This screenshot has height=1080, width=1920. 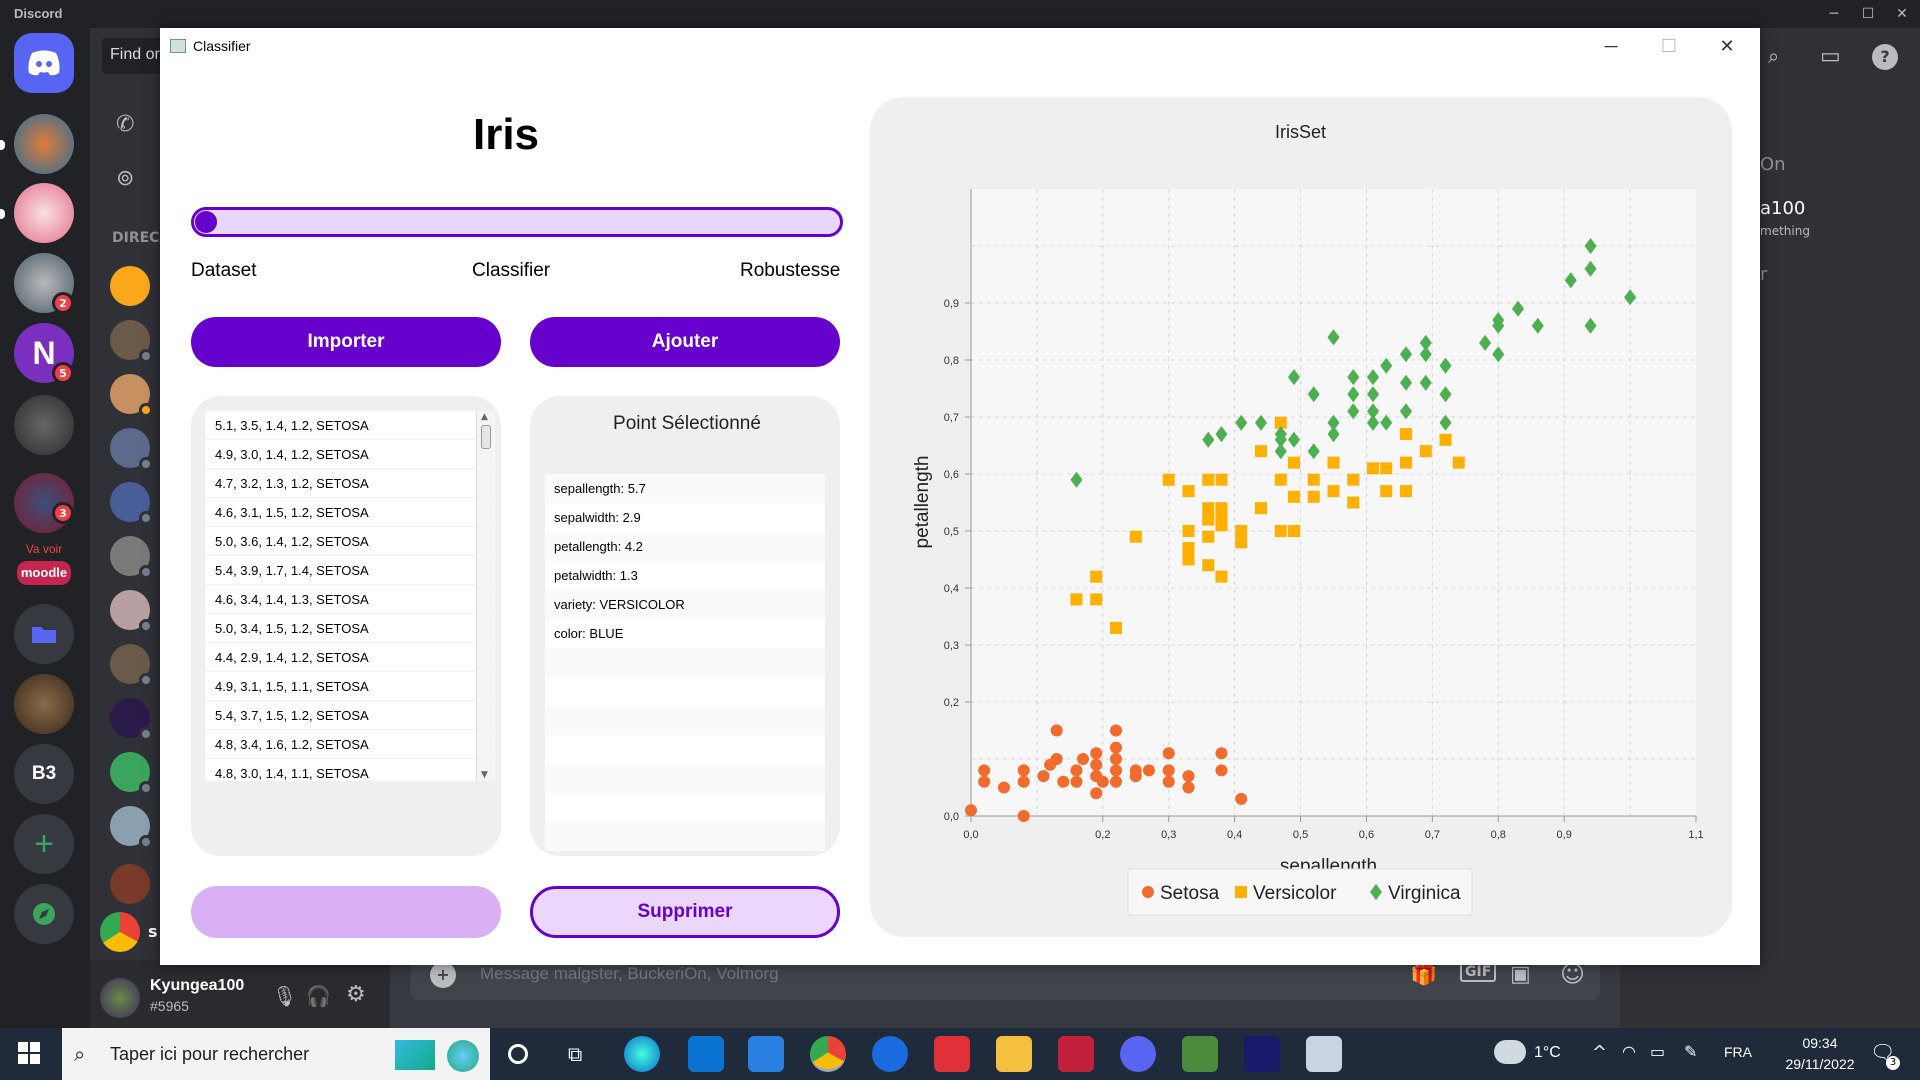 I want to click on list-item: 5.4, 3.9, 1.7, 1.4, SETOSA, so click(x=350, y=570).